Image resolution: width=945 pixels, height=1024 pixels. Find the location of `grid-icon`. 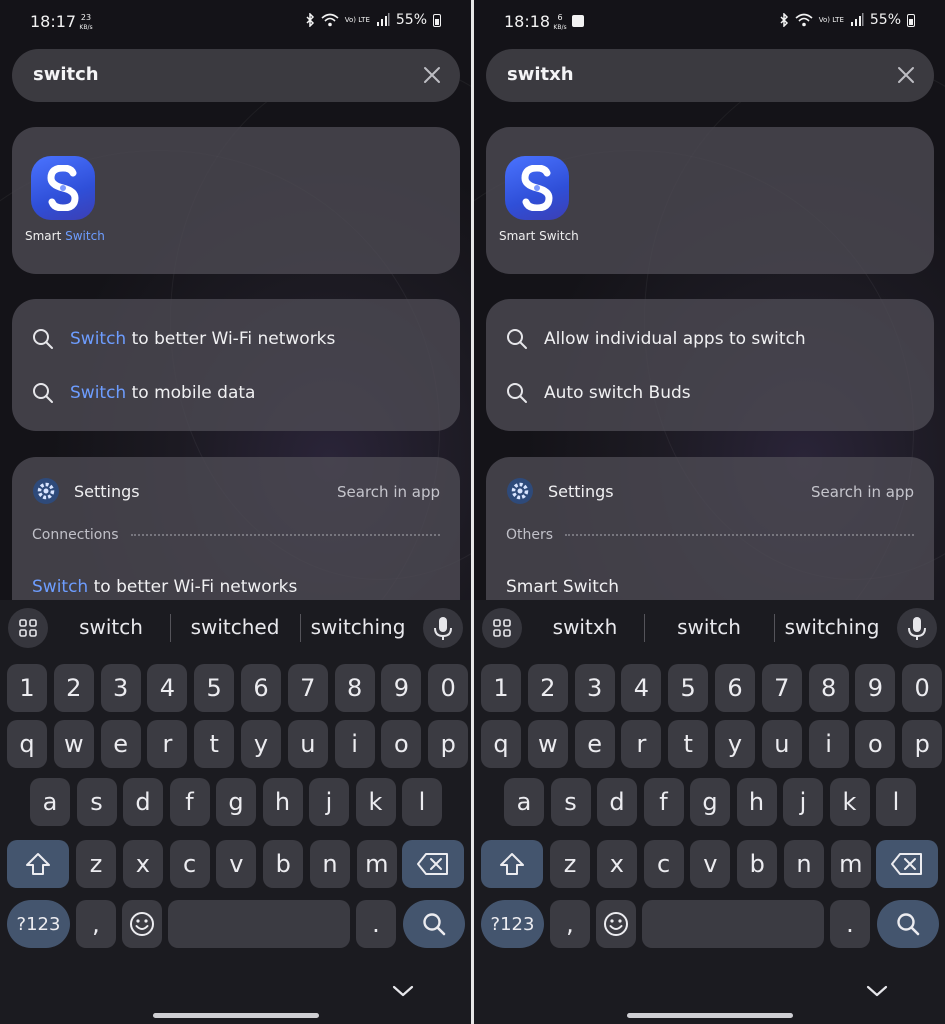

grid-icon is located at coordinates (28, 628).